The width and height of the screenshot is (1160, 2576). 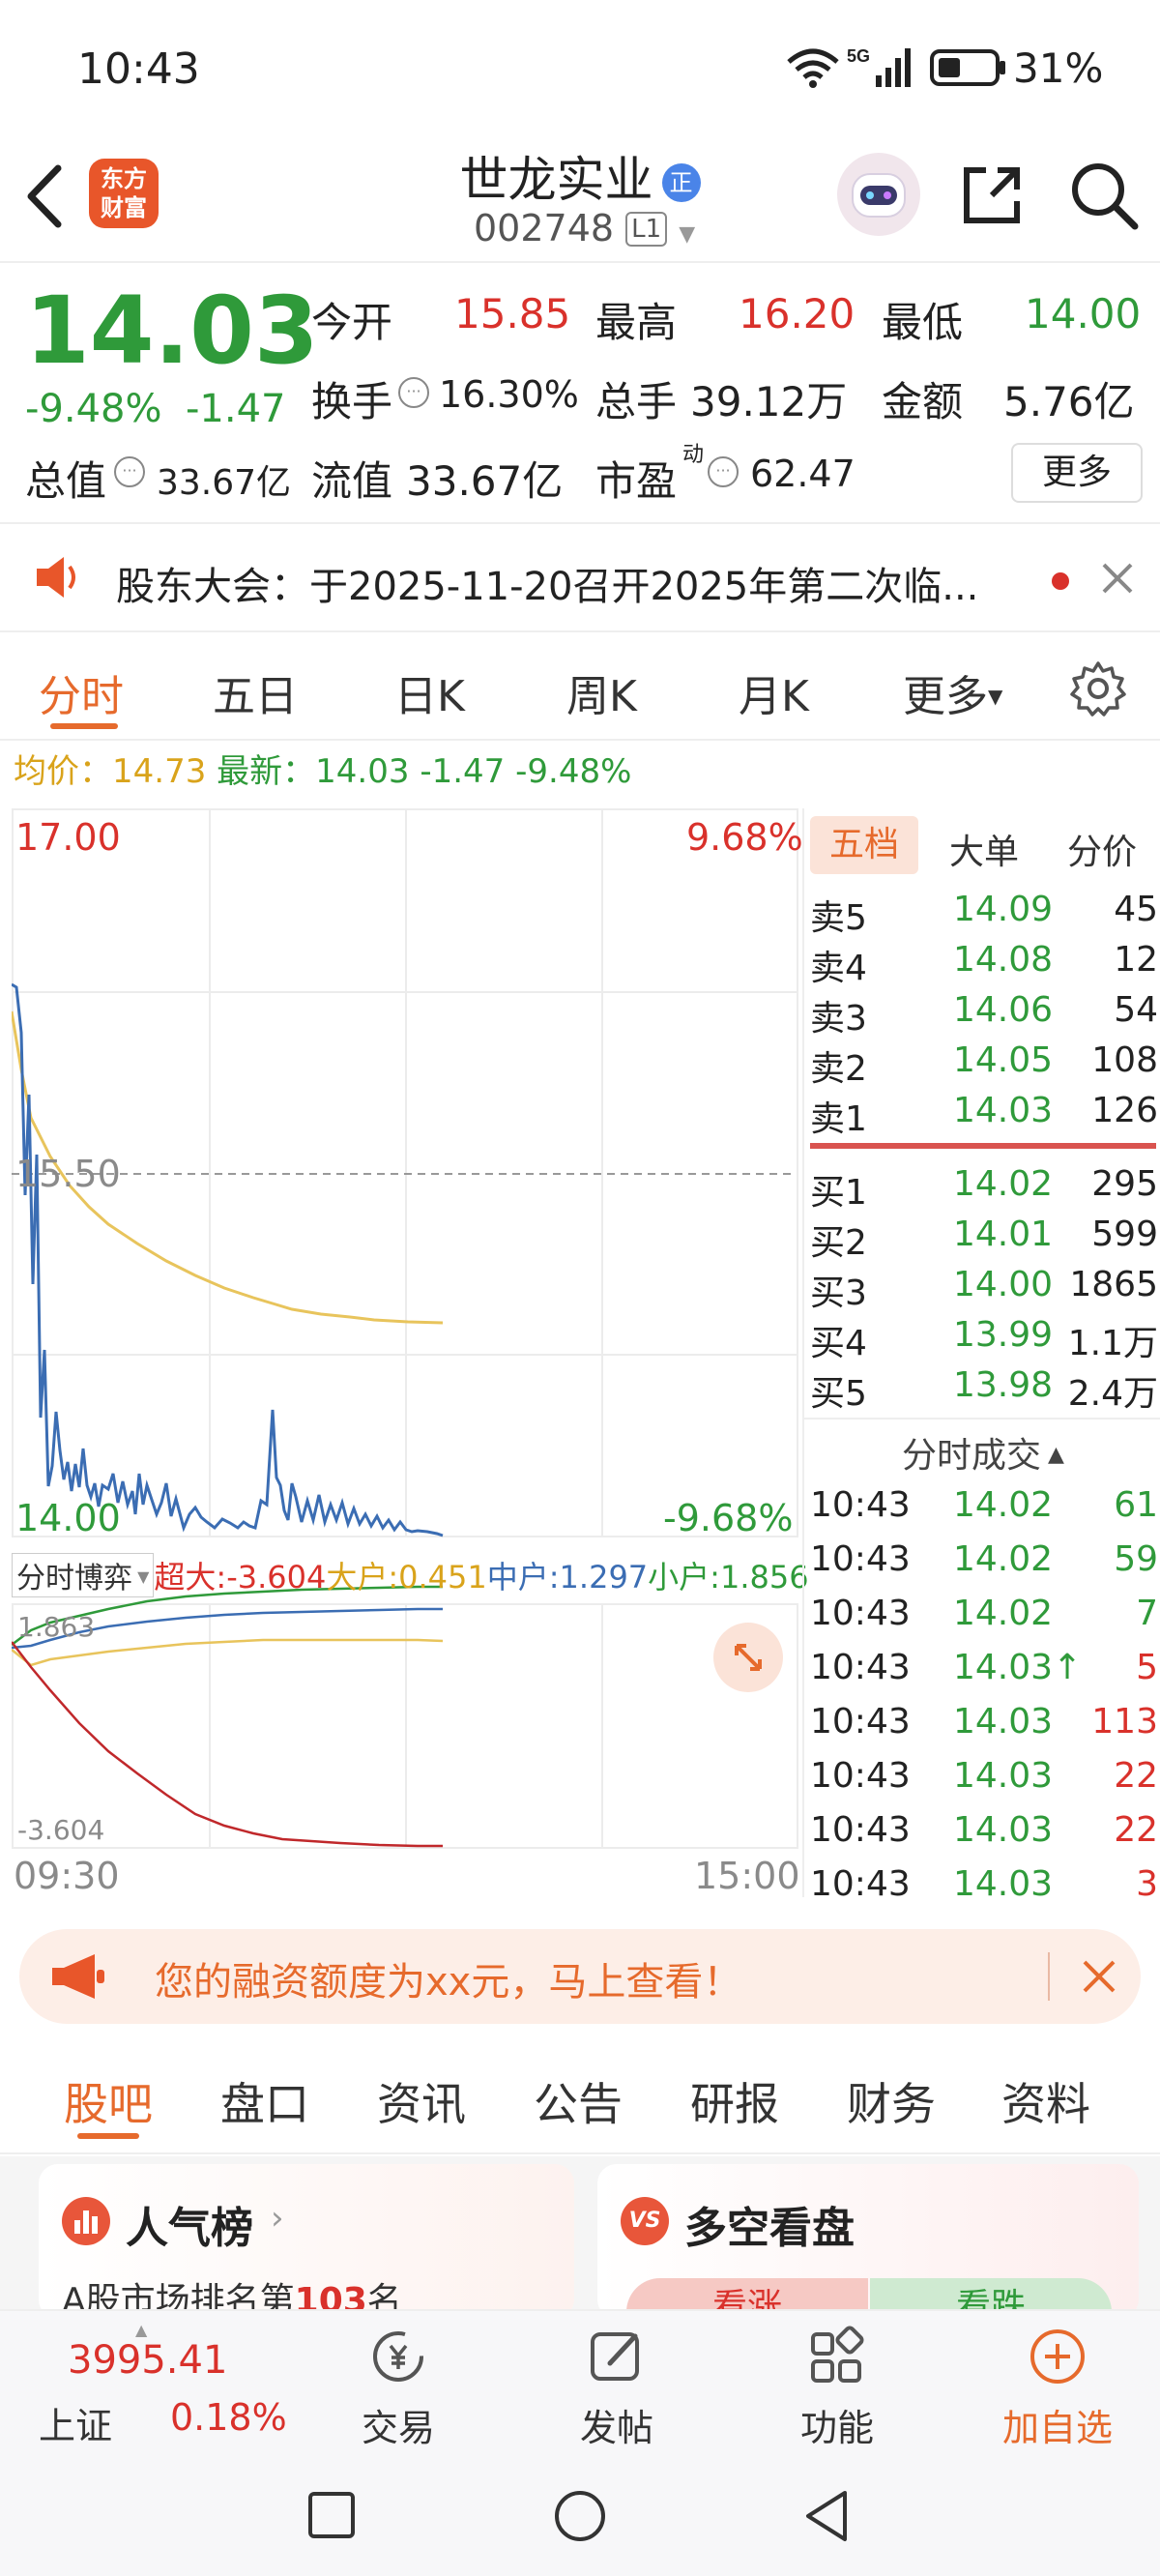 I want to click on tab-news: 资讯, so click(x=421, y=2101).